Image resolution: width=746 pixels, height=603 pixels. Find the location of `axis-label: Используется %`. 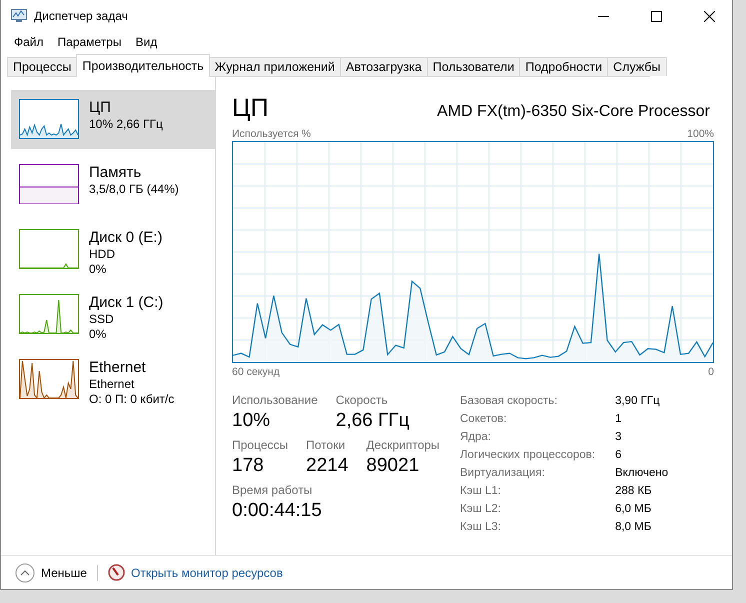

axis-label: Используется % is located at coordinates (271, 134).